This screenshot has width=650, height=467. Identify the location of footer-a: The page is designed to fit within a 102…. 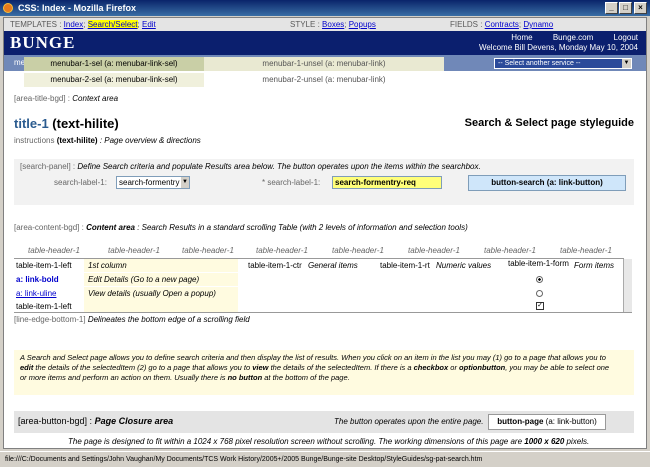
(296, 441).